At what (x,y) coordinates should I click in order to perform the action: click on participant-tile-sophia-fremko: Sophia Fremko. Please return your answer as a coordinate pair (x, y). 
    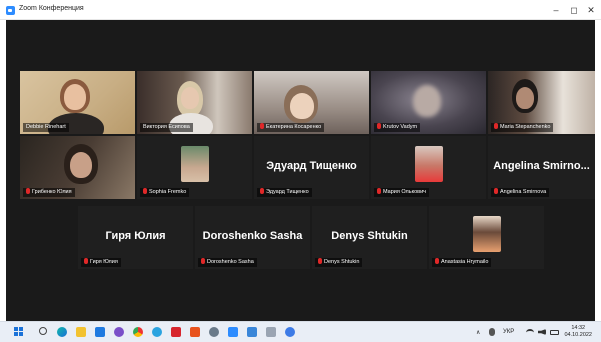
    Looking at the image, I should click on (194, 167).